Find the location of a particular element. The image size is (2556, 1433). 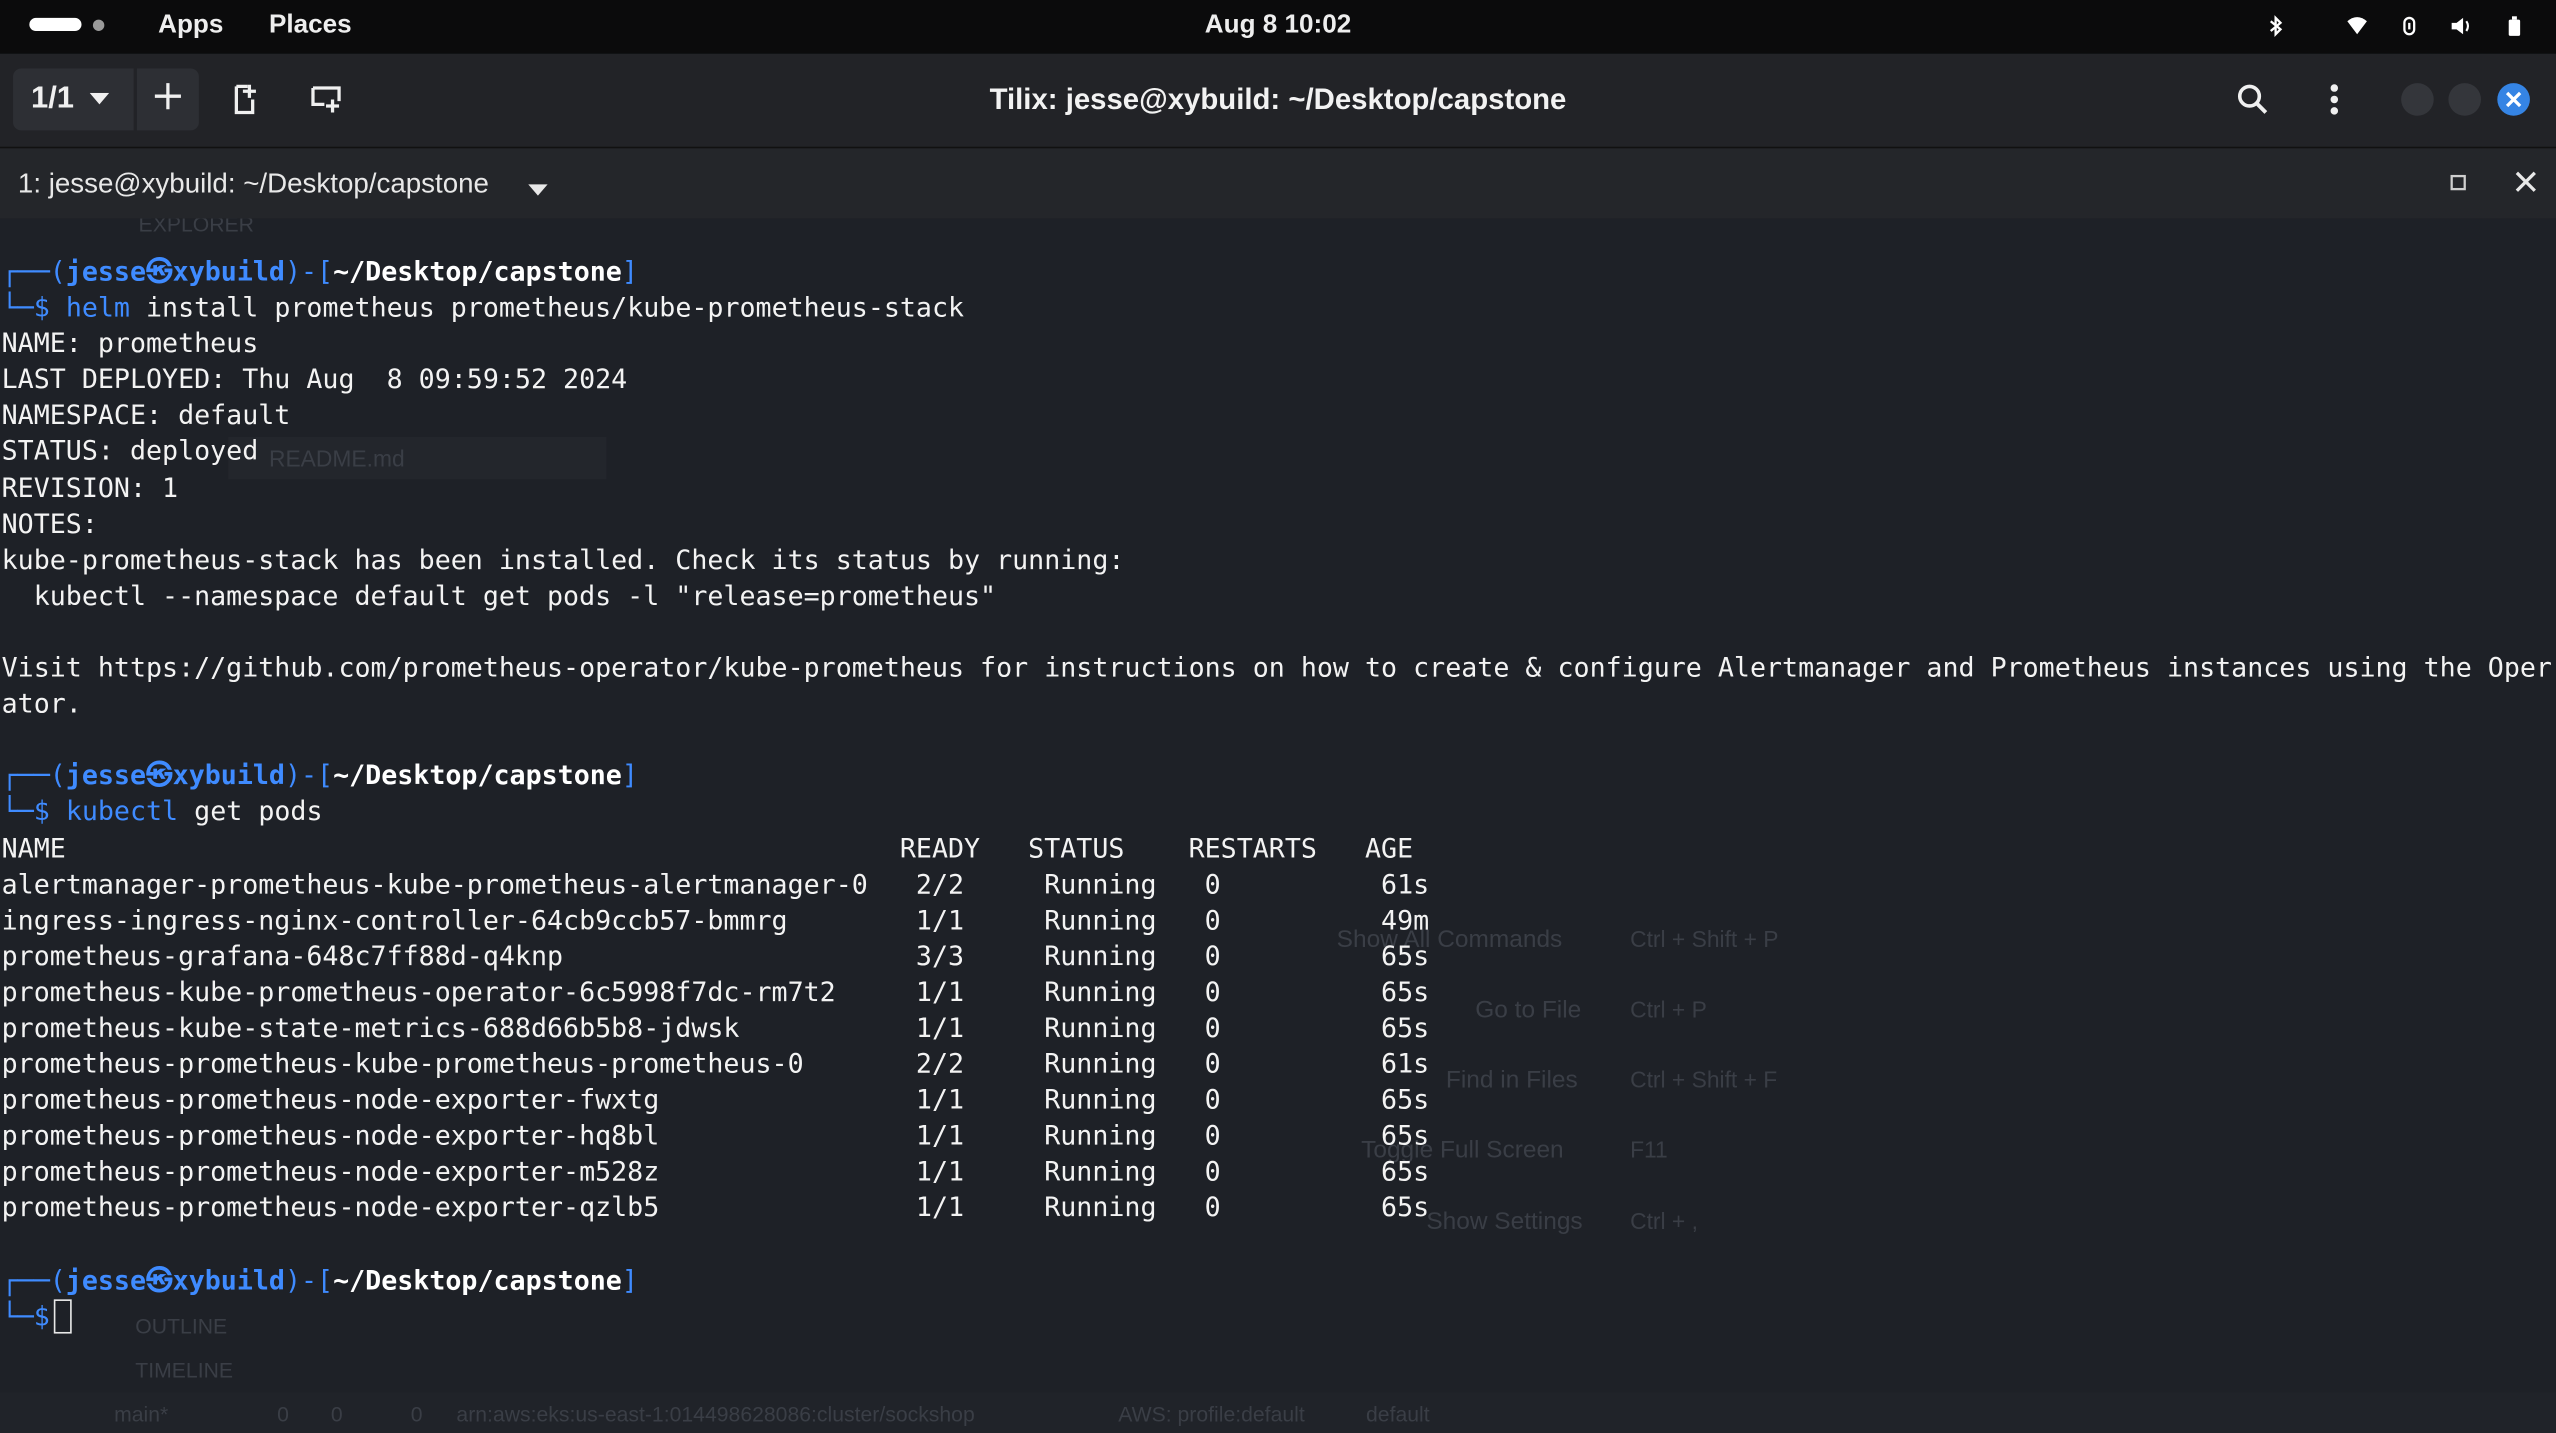

terminal-title: 1: jesse@xybuild: ~/Desktop/capstone is located at coordinates (253, 184).